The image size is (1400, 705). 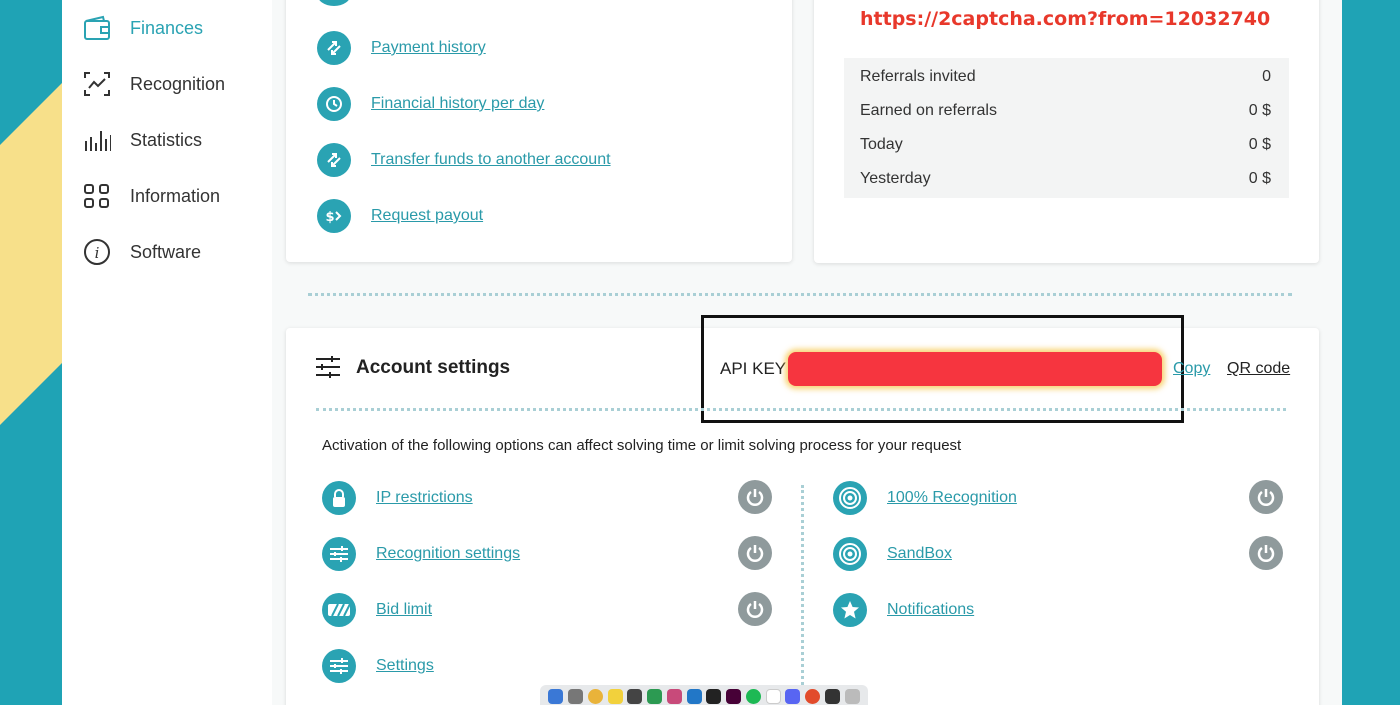 I want to click on referral-url: https://2captcha.com?from=12032740, so click(x=1065, y=19).